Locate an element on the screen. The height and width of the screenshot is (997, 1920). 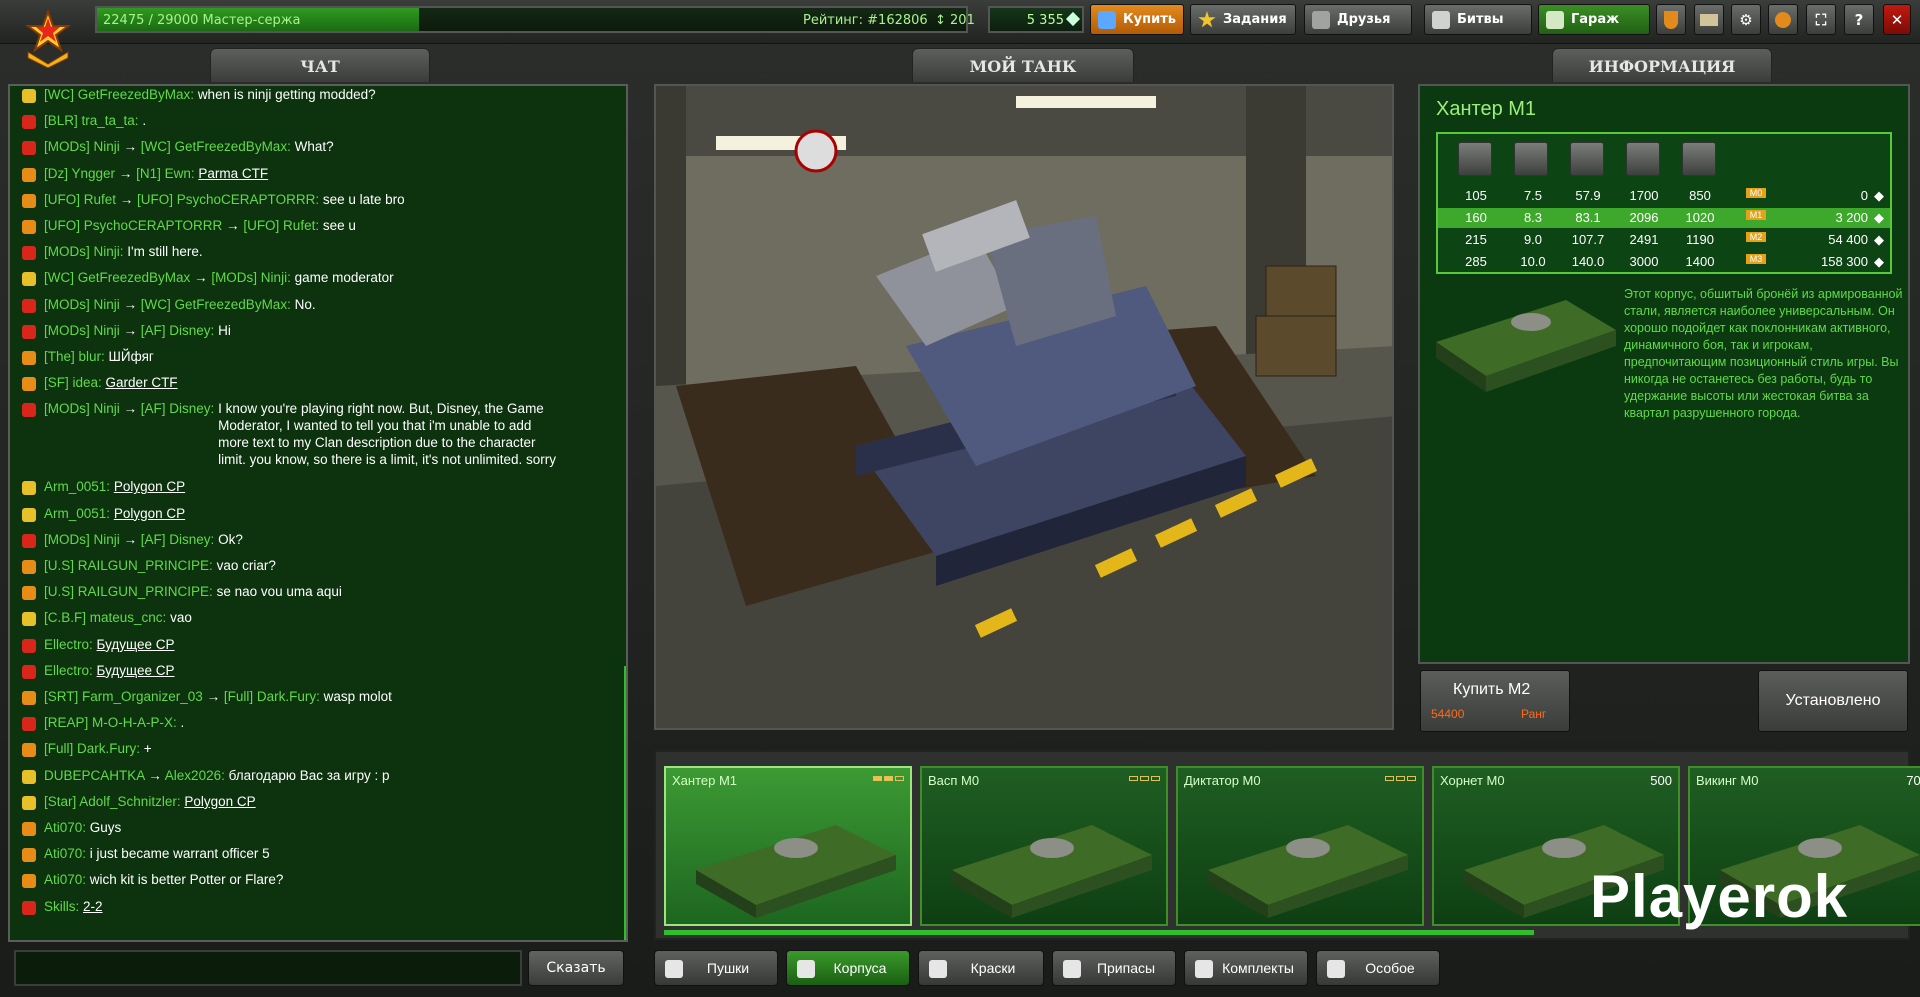
stats-row: 215 9.0 107.7 2491 1190 M2 54 400 ◆ is located at coordinates (1664, 240).